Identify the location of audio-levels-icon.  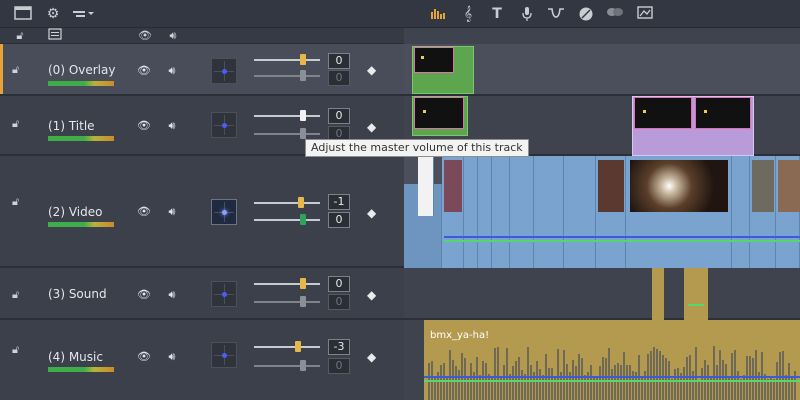
(438, 14).